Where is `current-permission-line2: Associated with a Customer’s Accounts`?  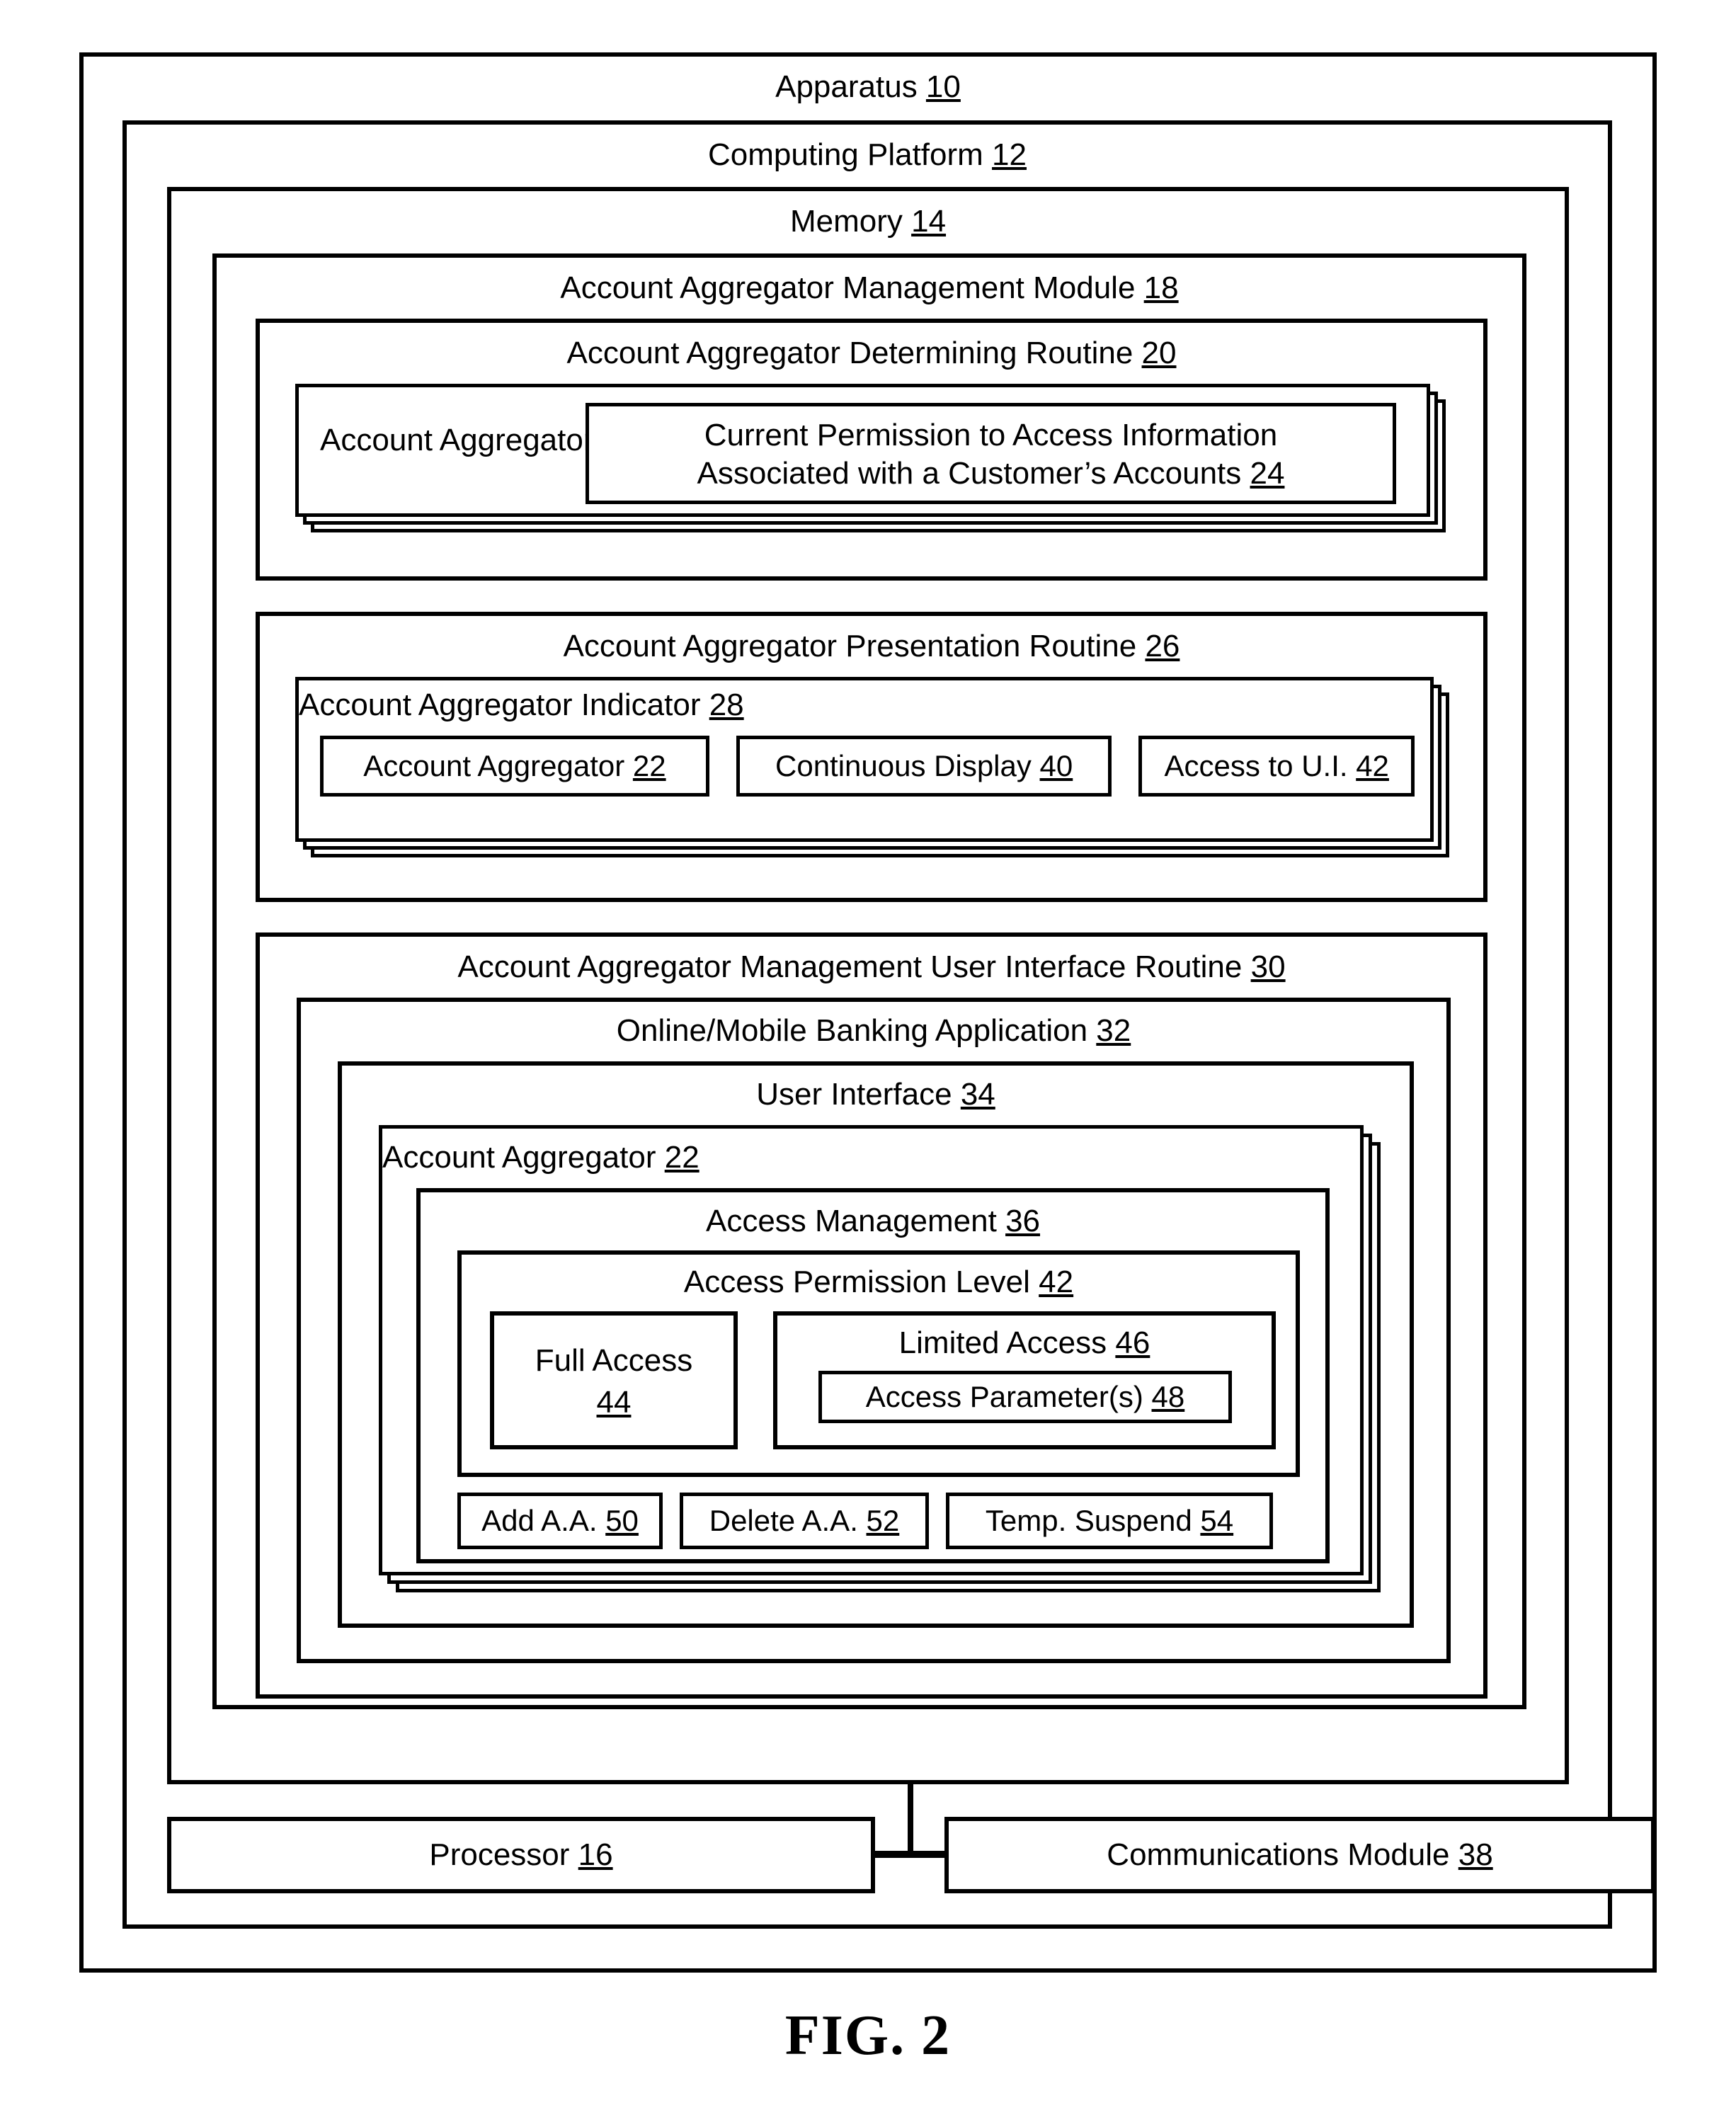
current-permission-line2: Associated with a Customer’s Accounts is located at coordinates (970, 473).